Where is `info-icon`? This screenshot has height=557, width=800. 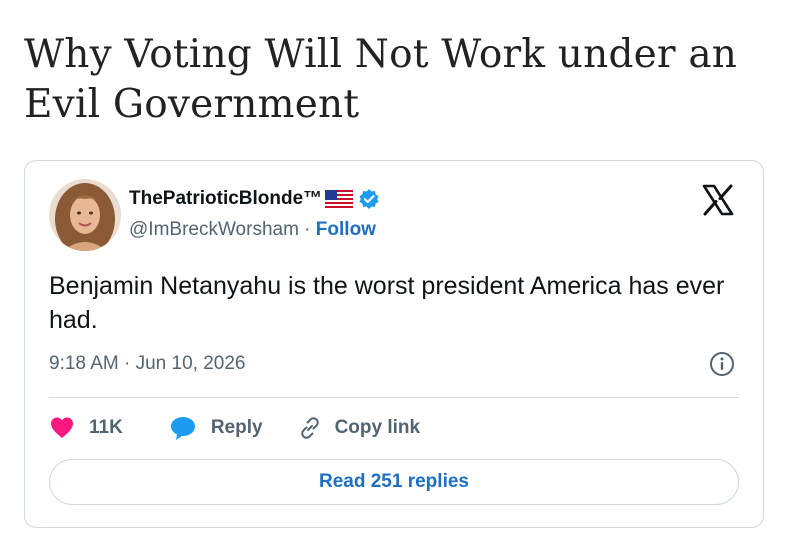 info-icon is located at coordinates (722, 364).